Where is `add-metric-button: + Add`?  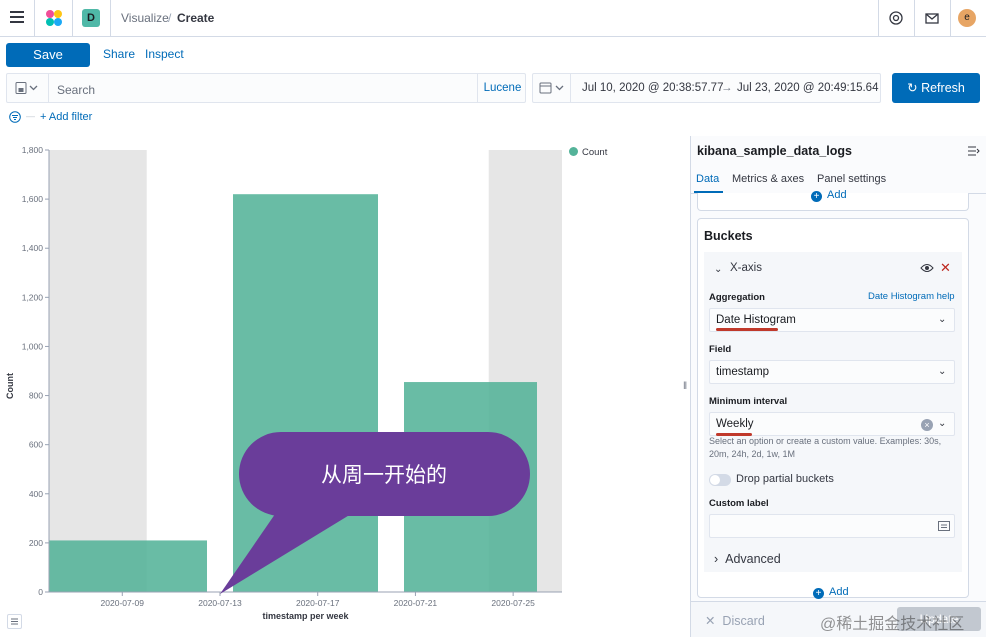
add-metric-button: + Add is located at coordinates (829, 195).